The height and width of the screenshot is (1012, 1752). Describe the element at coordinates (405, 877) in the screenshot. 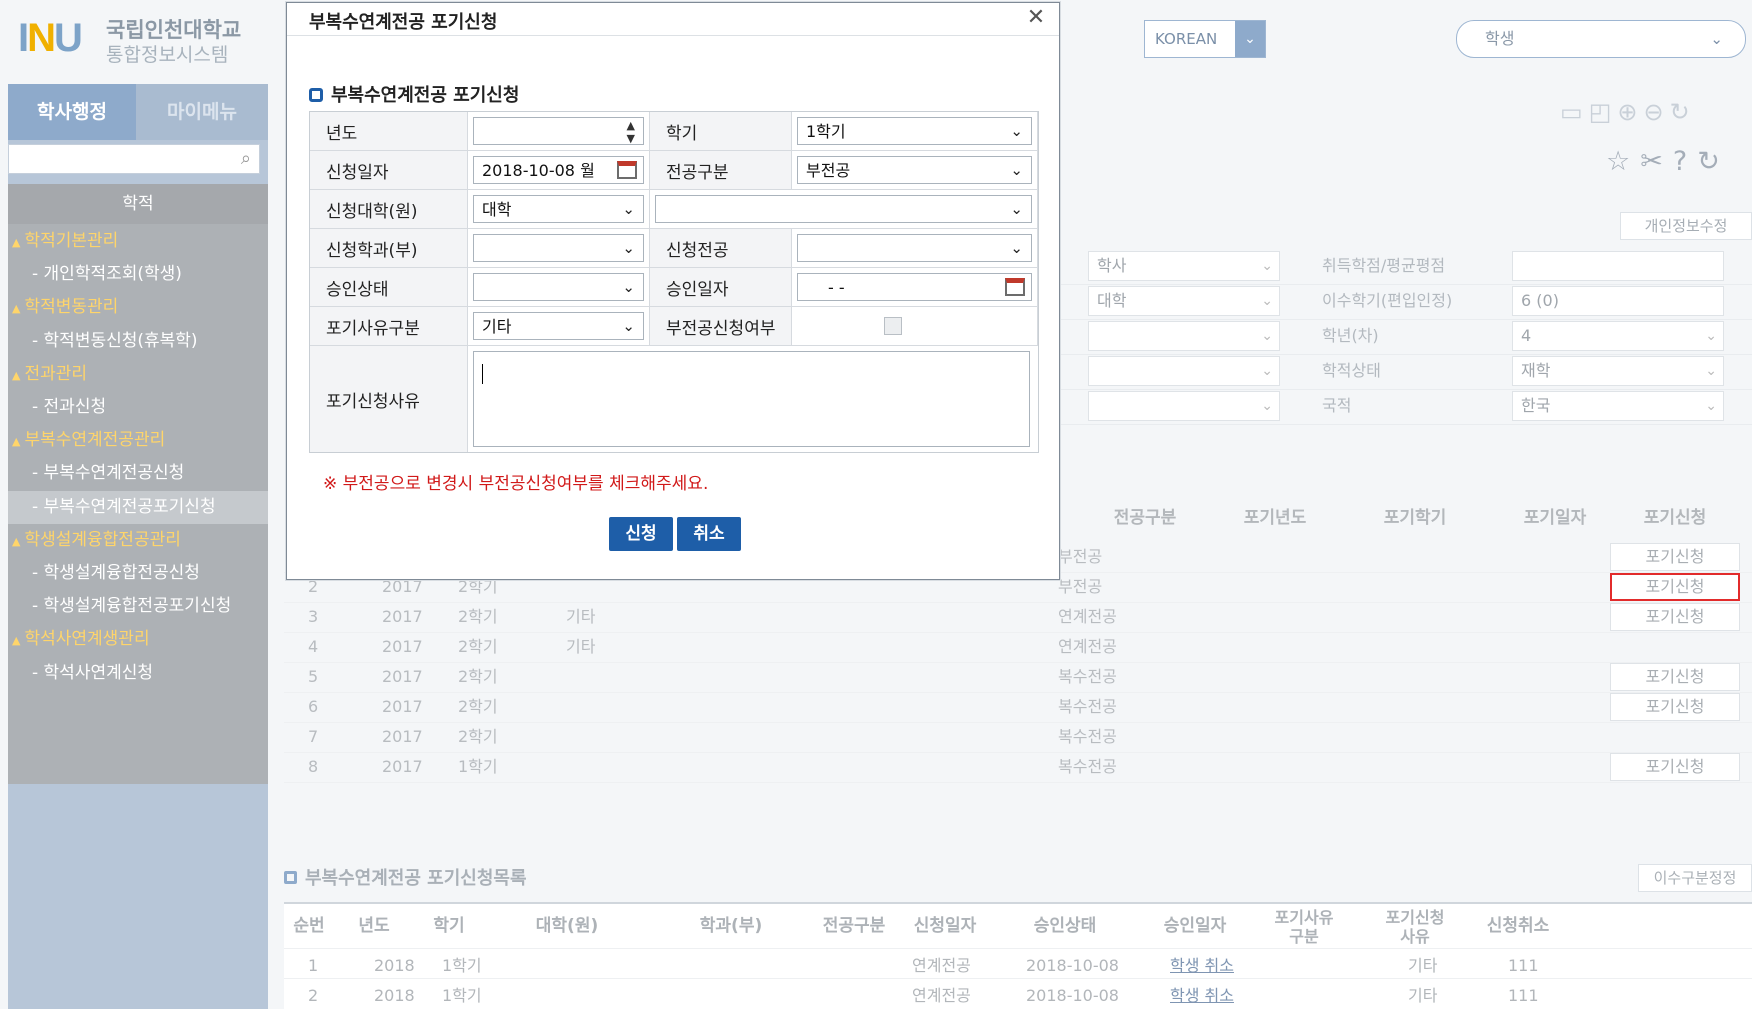

I see `application-list-title: 부복수연계전공 포기신청목록` at that location.